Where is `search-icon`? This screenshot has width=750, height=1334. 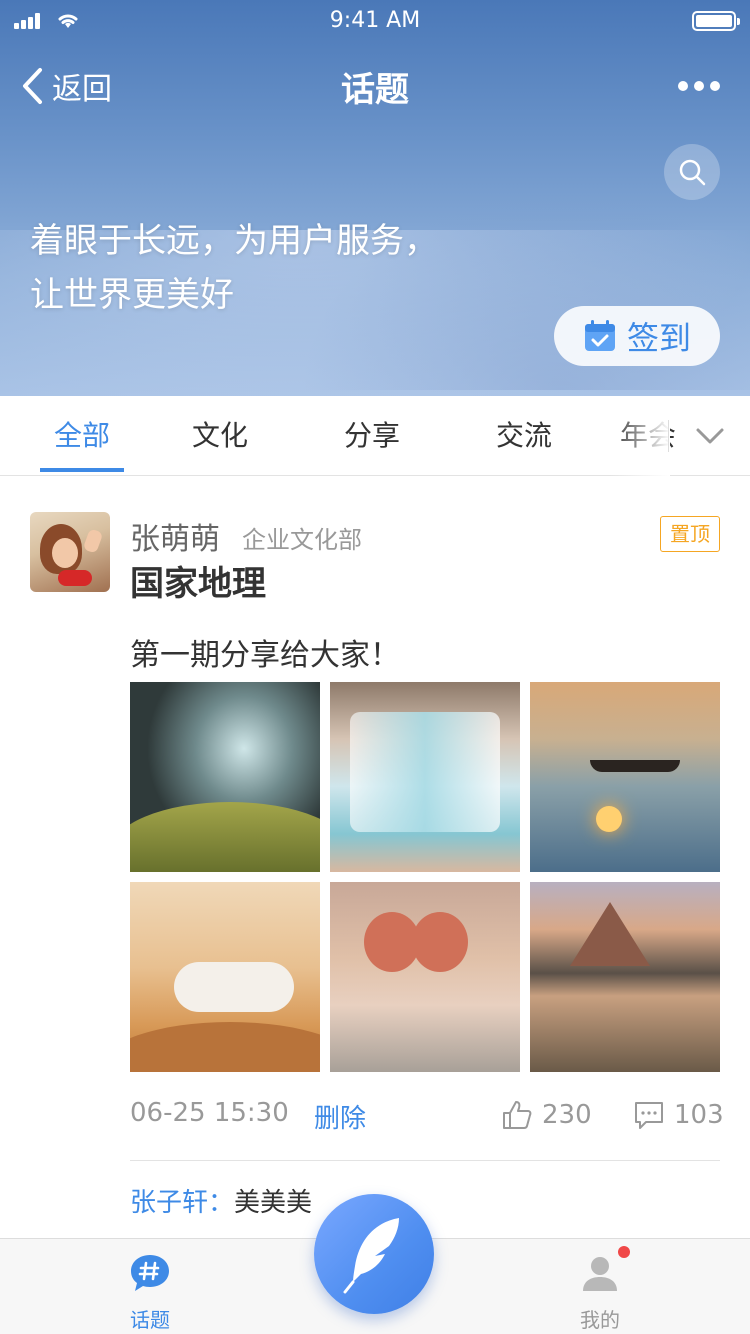 search-icon is located at coordinates (692, 172).